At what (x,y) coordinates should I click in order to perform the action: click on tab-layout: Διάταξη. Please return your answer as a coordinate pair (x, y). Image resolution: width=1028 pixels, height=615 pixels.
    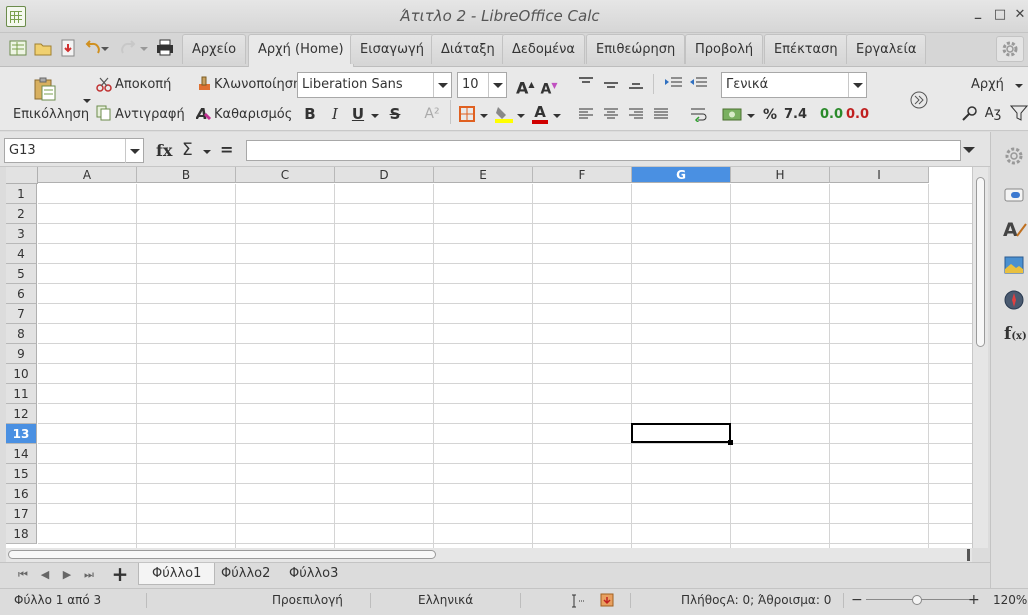
    Looking at the image, I should click on (468, 49).